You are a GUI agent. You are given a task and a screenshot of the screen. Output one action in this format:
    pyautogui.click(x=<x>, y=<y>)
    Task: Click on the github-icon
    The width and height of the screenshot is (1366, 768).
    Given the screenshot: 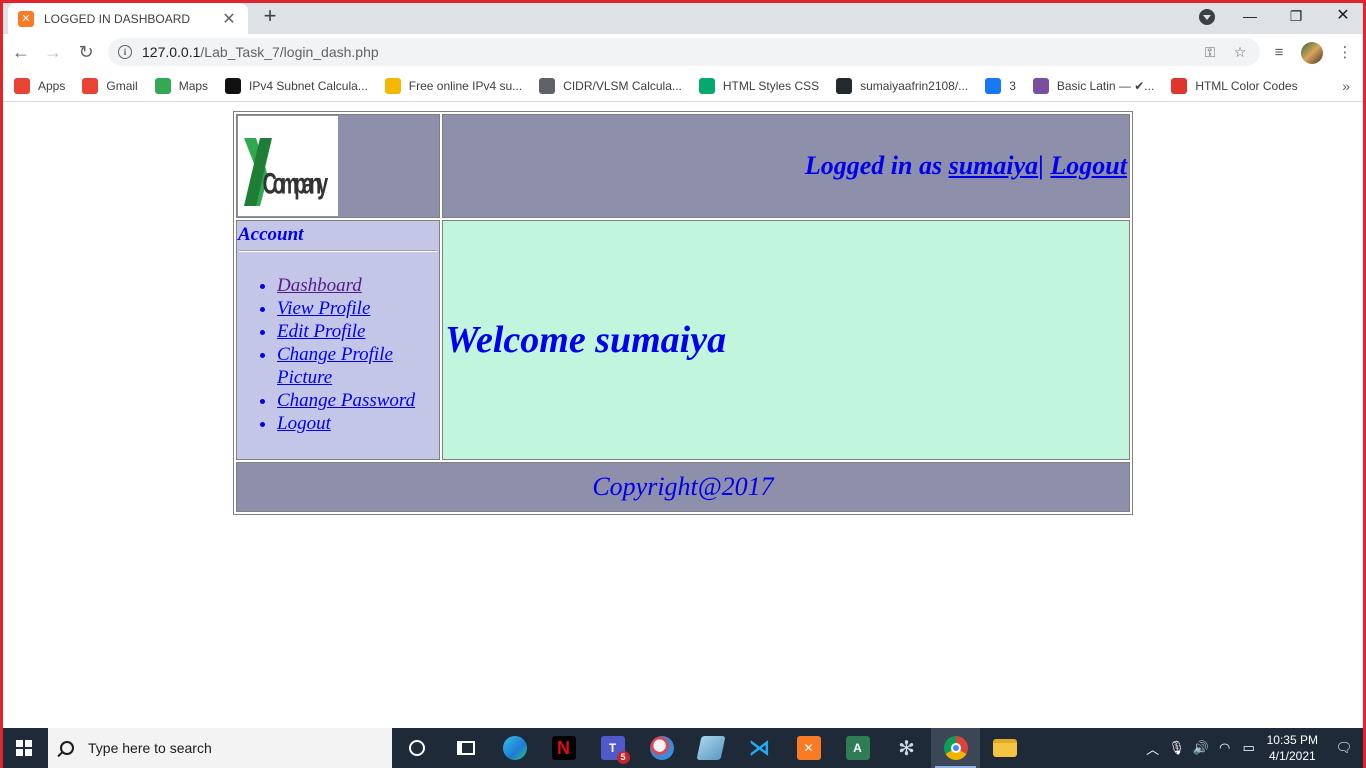 What is the action you would take?
    pyautogui.click(x=844, y=85)
    